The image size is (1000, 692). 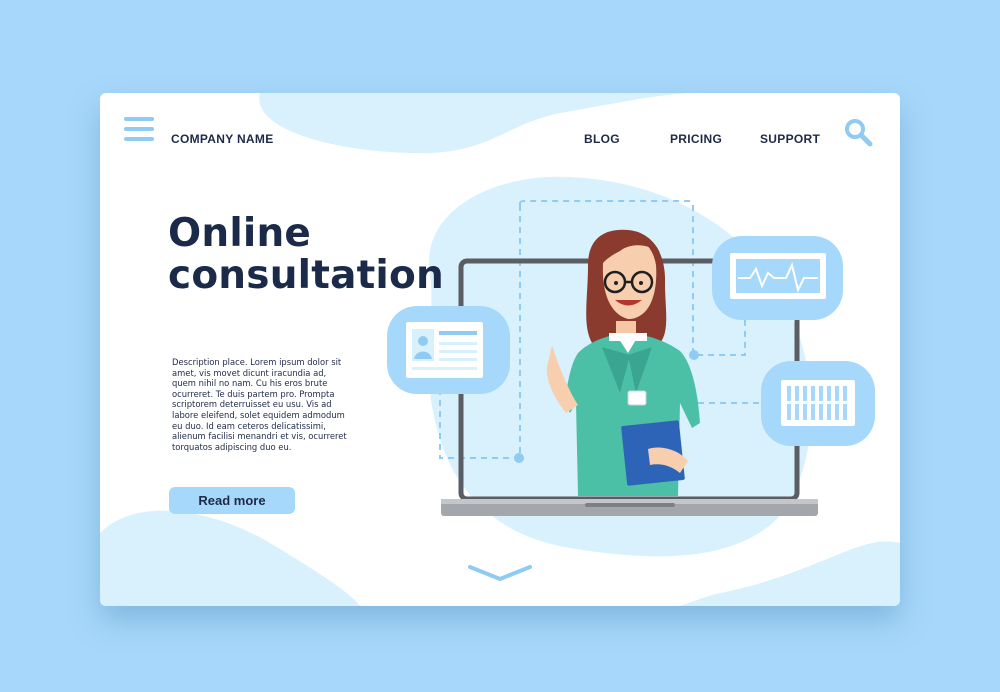 I want to click on data-bars-icon, so click(x=818, y=403).